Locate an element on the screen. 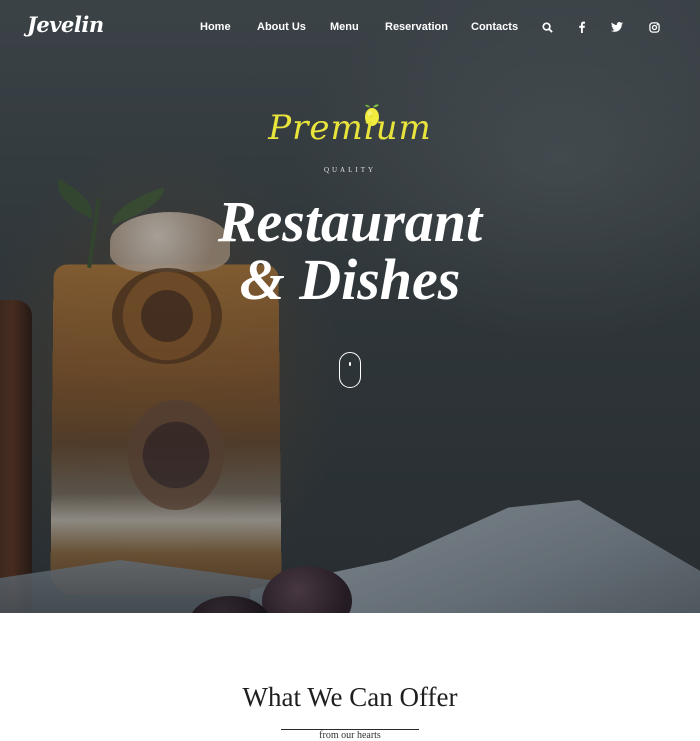  mouse-scroll-icon is located at coordinates (350, 370).